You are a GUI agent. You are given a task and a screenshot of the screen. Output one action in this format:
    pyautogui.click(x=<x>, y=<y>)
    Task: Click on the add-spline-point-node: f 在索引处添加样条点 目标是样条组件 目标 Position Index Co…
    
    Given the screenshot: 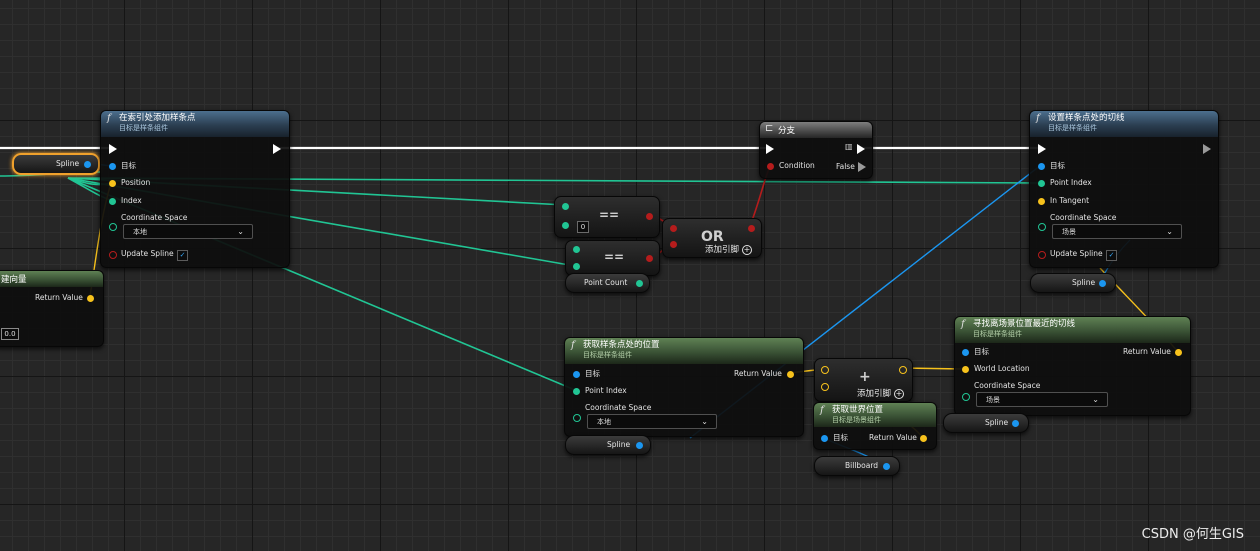 What is the action you would take?
    pyautogui.click(x=195, y=189)
    